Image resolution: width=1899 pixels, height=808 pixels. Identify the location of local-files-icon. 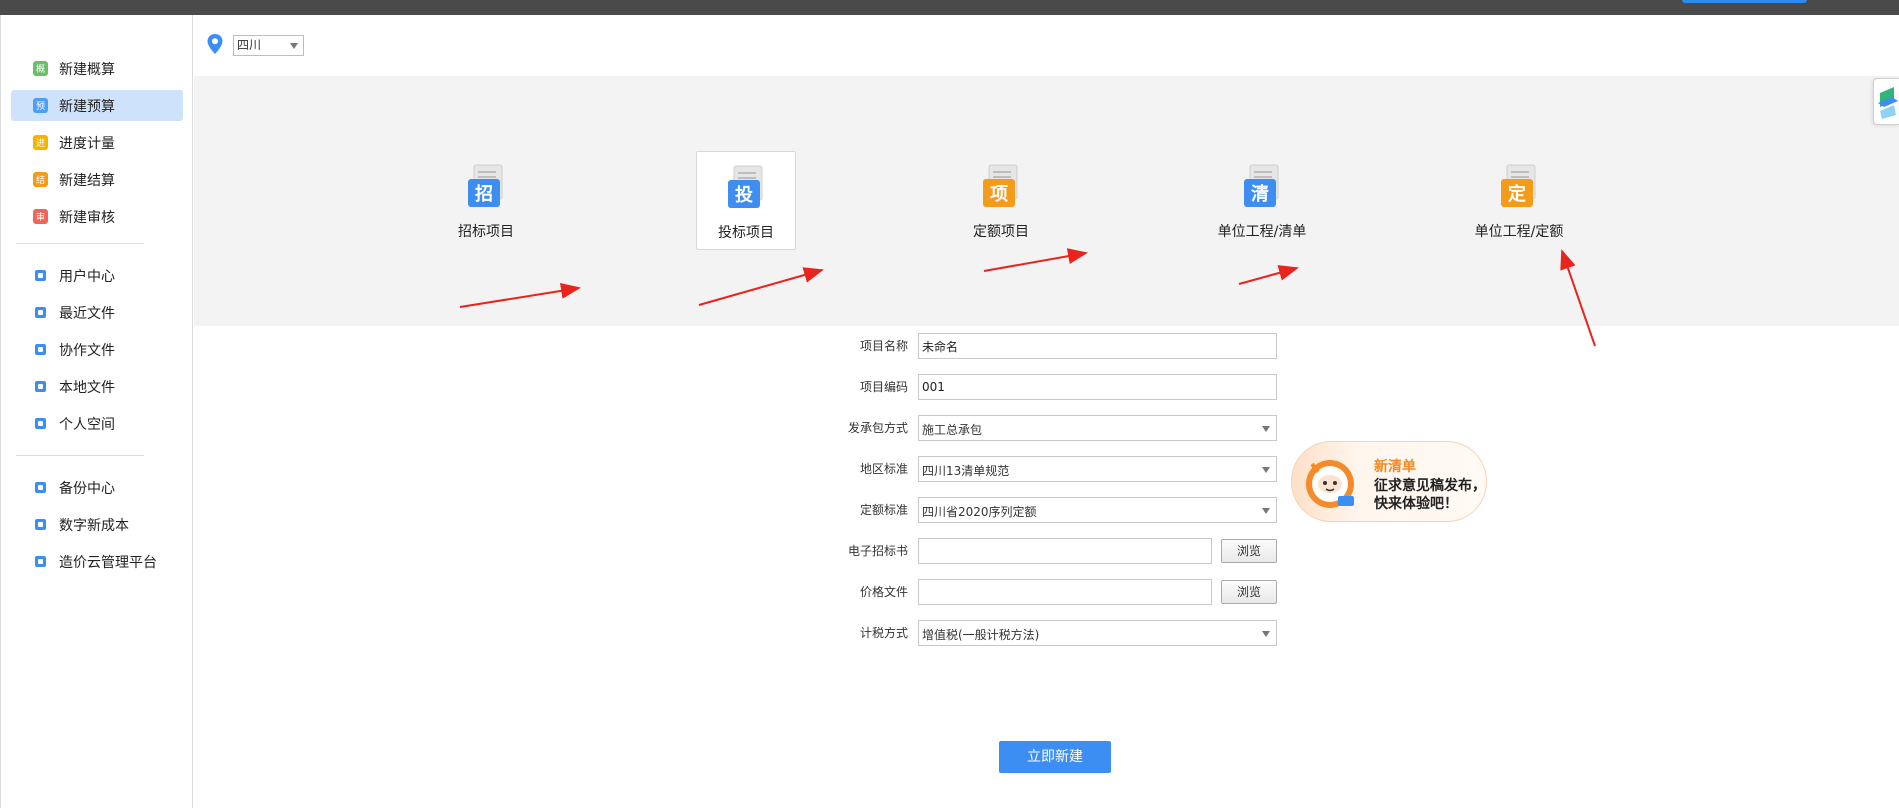
(40, 386).